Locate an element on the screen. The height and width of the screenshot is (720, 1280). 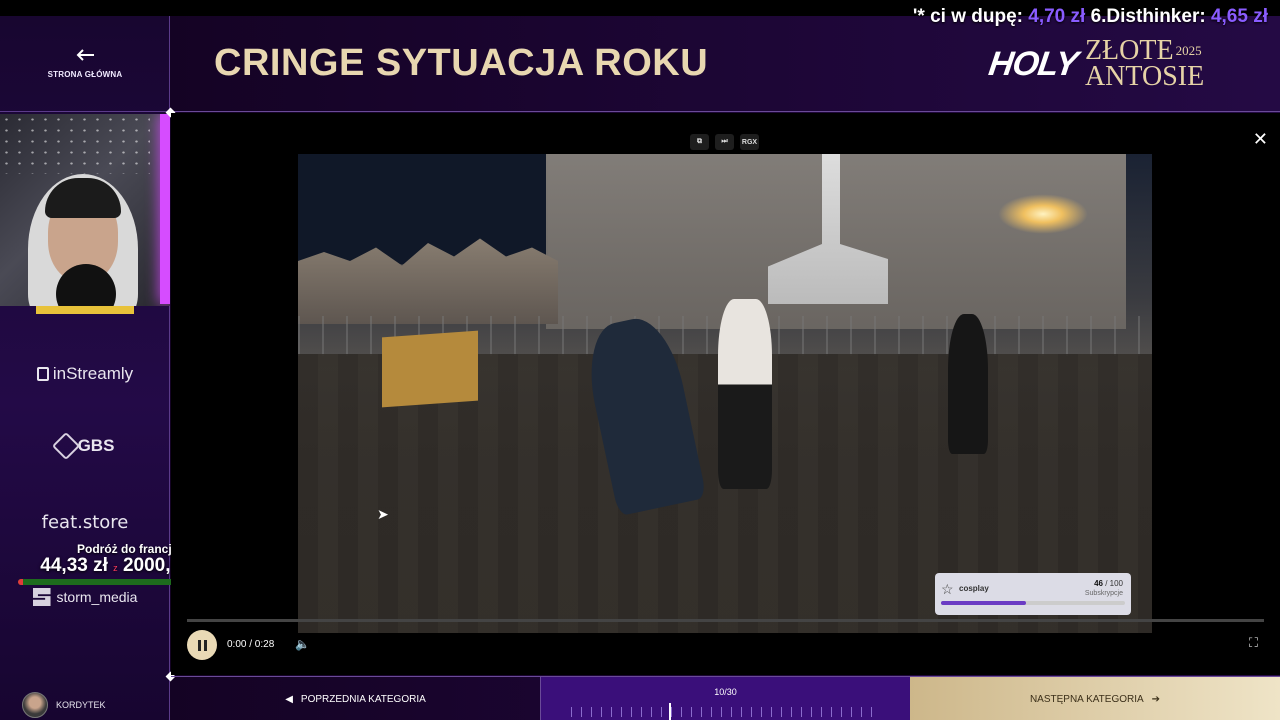
brand-year: 2025 is located at coordinates (1188, 50).